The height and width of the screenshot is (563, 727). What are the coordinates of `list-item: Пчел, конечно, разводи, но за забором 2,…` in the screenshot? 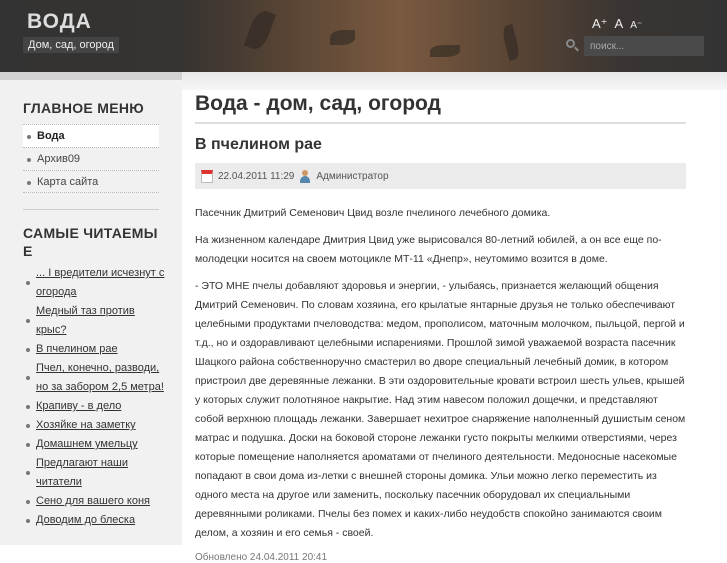 It's located at (96, 378).